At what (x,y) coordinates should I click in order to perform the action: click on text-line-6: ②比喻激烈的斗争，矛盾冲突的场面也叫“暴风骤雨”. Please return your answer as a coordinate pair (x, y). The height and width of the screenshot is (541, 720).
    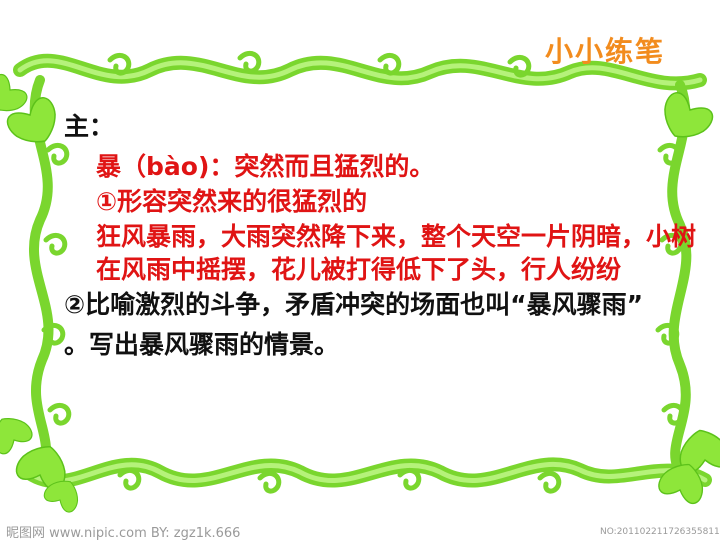
    Looking at the image, I should click on (354, 304).